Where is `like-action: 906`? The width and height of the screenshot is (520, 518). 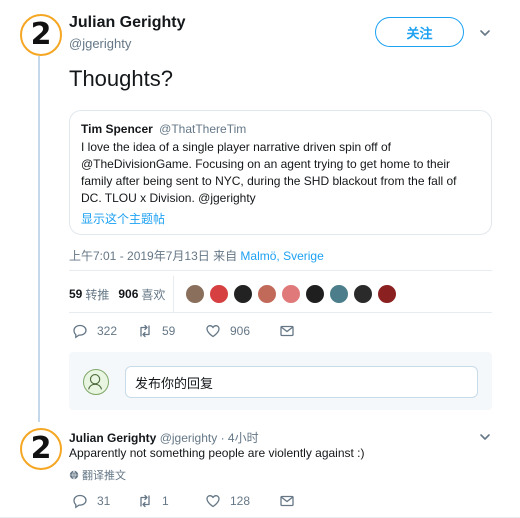
like-action: 906 is located at coordinates (242, 331).